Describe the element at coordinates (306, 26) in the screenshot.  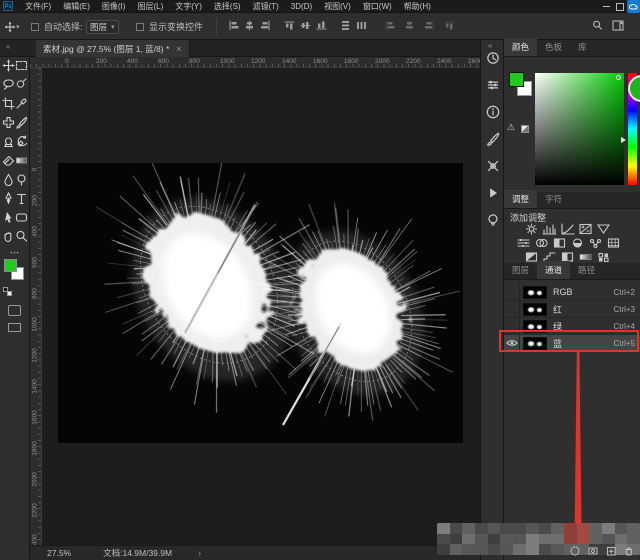
I see `align-middle-icon` at that location.